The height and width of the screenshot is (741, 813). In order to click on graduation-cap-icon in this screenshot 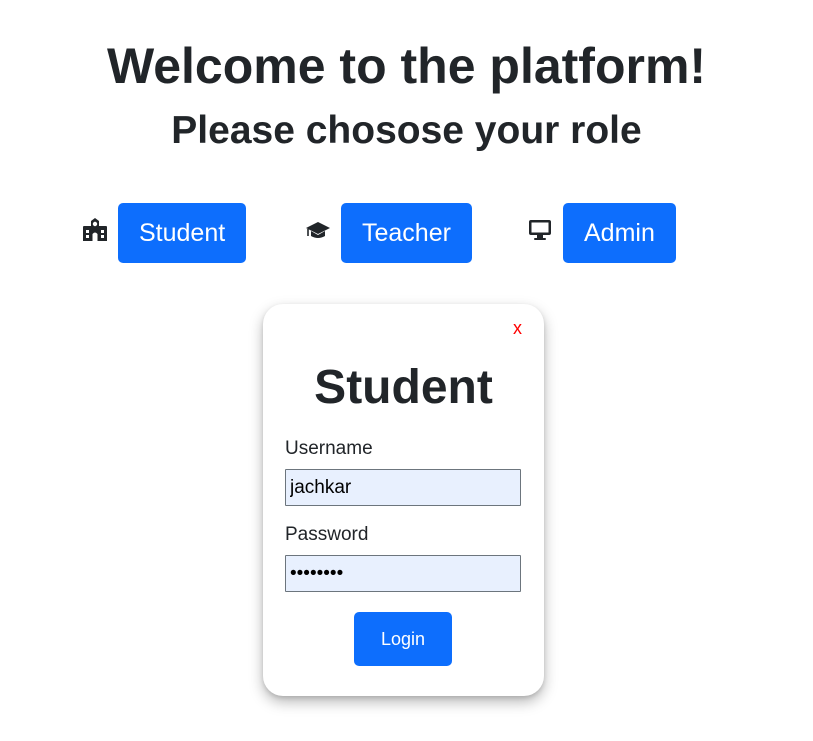, I will do `click(318, 230)`.